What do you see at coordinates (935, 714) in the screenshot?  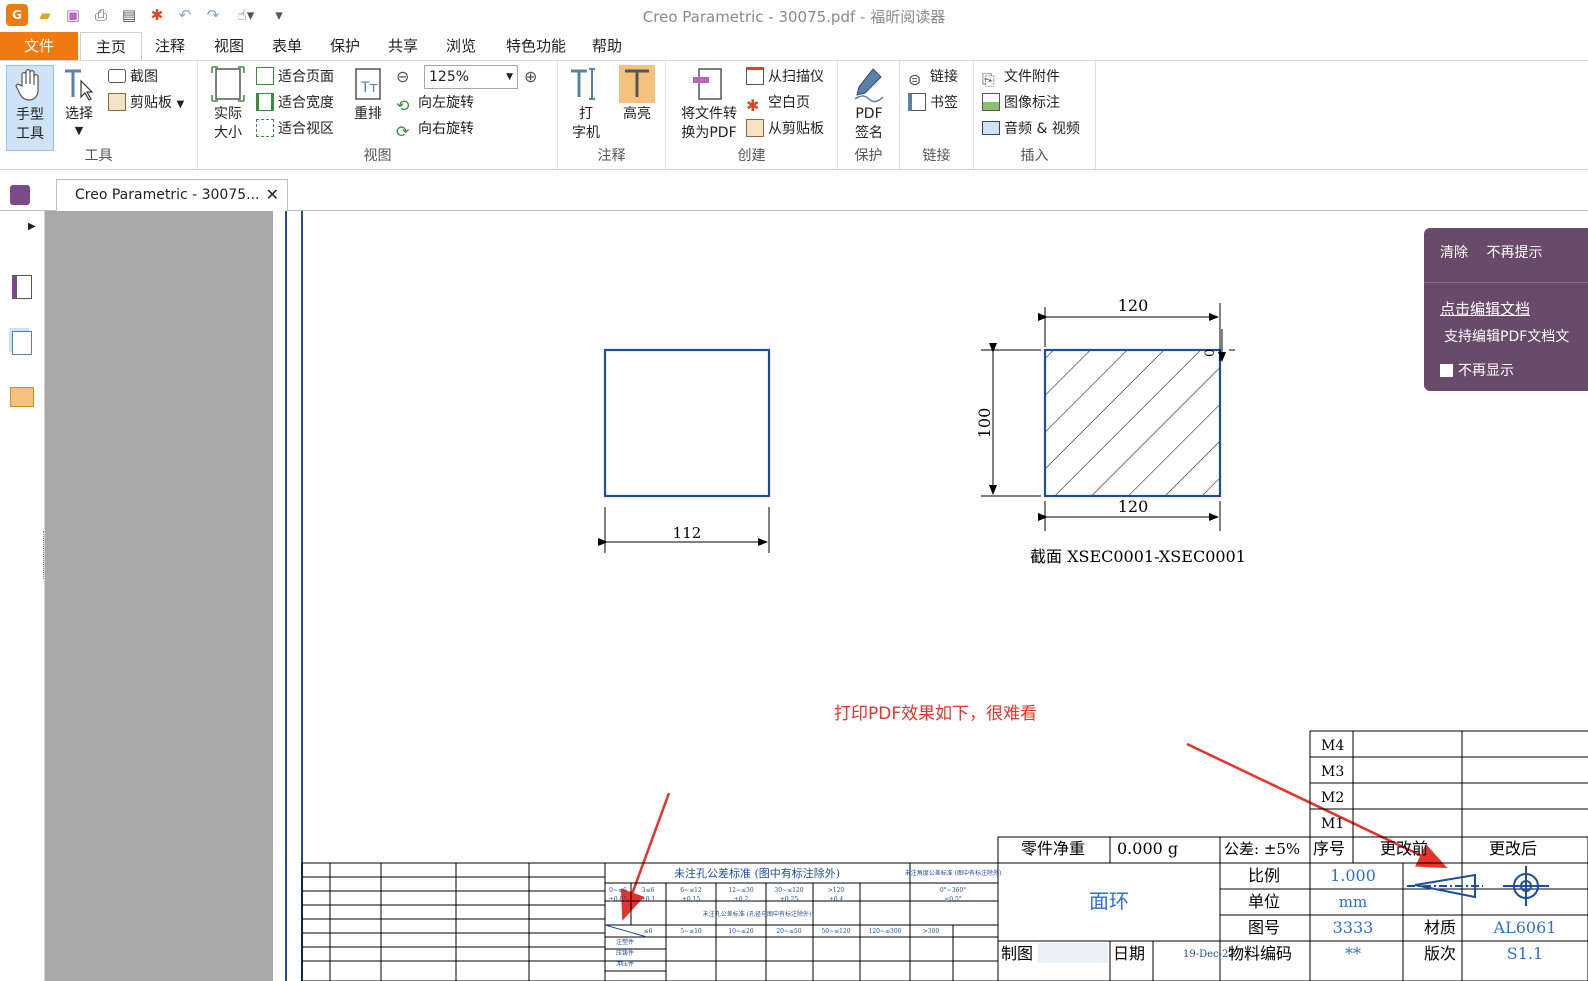 I see `red-annotation-text: 打印PDF效果如下，很难看` at bounding box center [935, 714].